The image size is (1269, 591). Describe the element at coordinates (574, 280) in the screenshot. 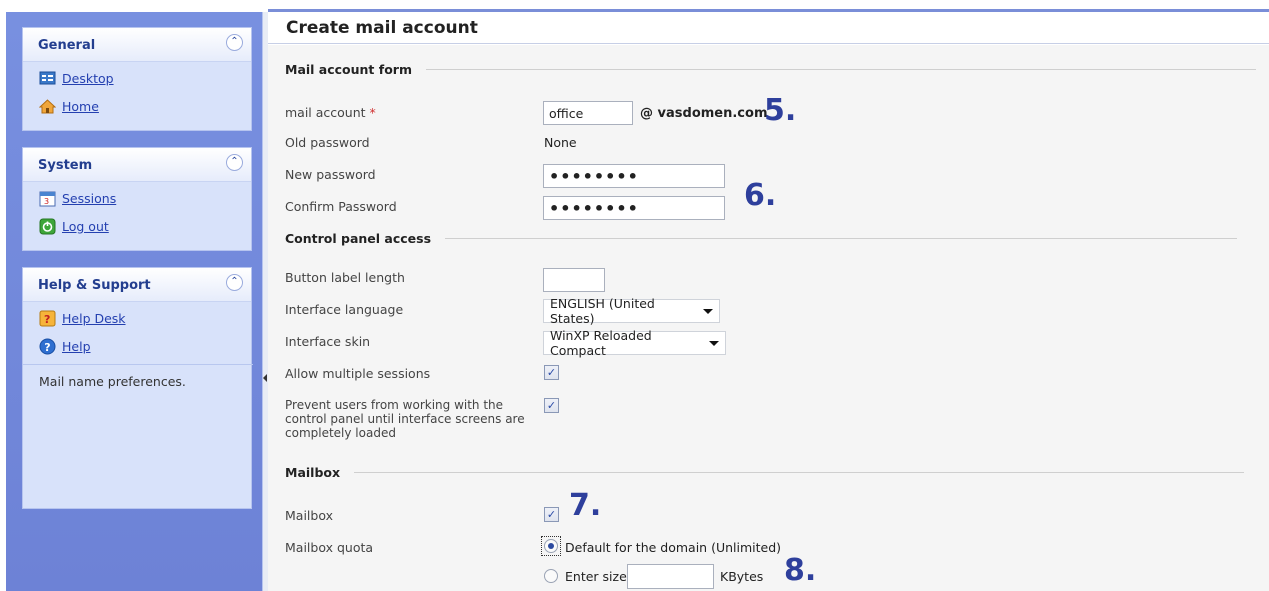

I see `button-label-length-input` at that location.